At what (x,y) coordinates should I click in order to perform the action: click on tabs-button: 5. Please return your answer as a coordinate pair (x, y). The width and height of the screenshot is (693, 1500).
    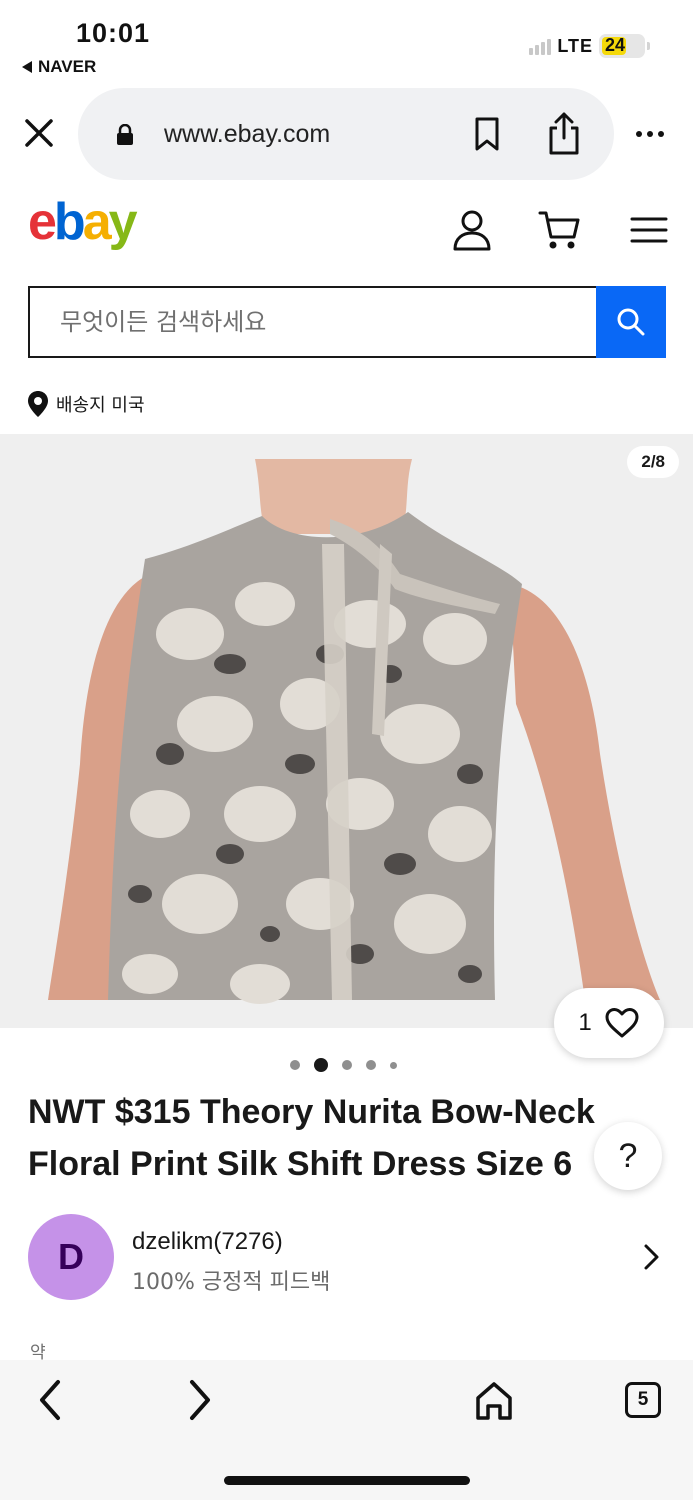
    Looking at the image, I should click on (643, 1400).